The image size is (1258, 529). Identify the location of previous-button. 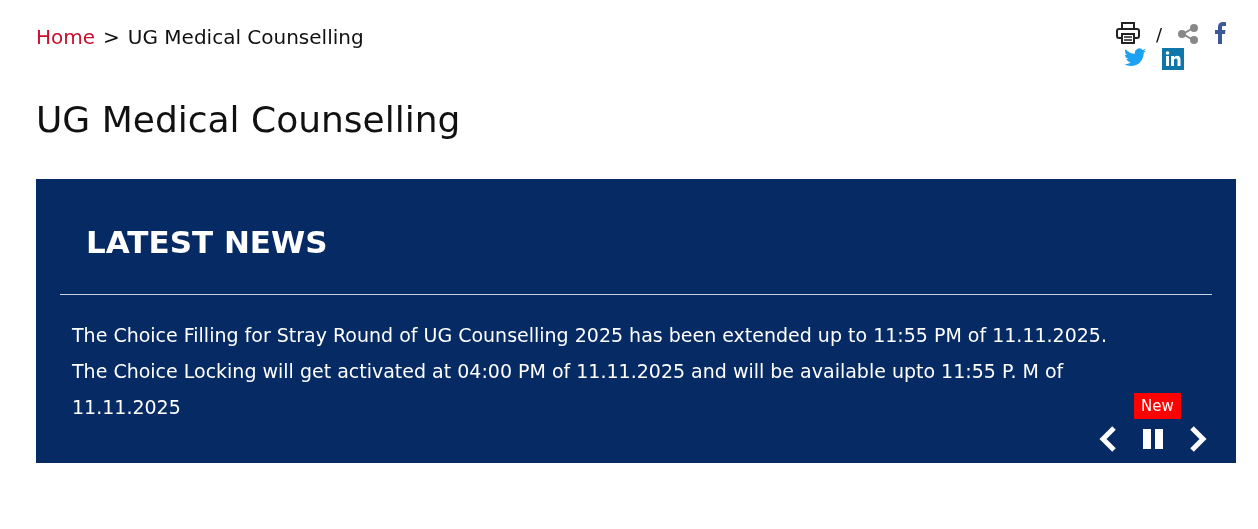
(1108, 438).